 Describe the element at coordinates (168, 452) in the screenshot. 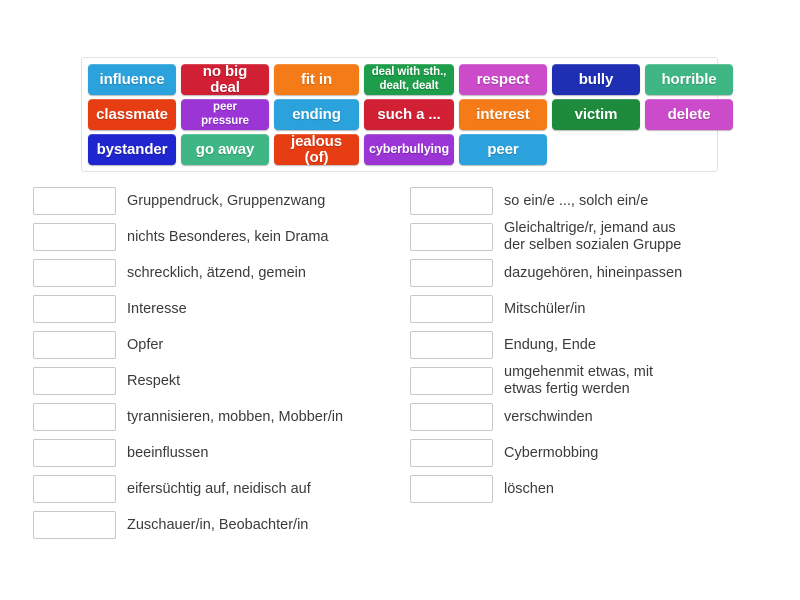

I see `answer-definition-text: beeinflussen` at that location.